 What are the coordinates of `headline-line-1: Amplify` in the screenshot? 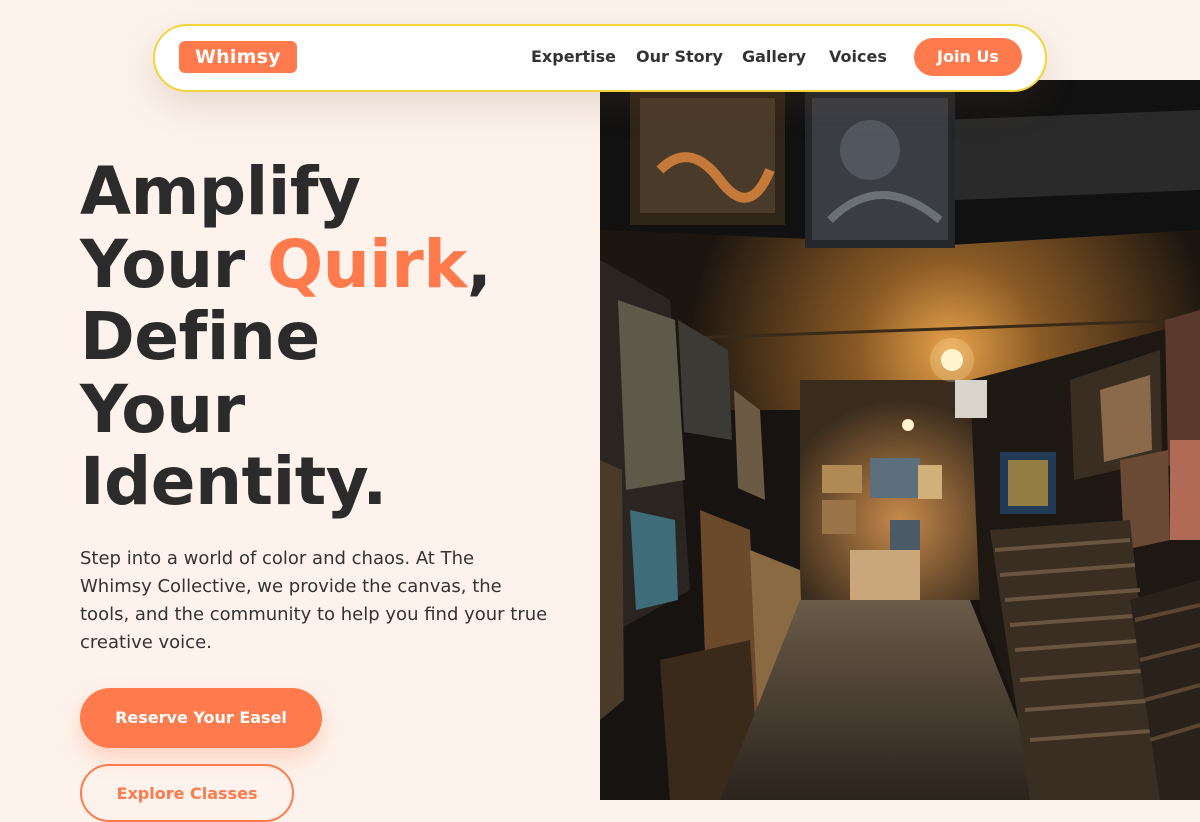 It's located at (220, 191).